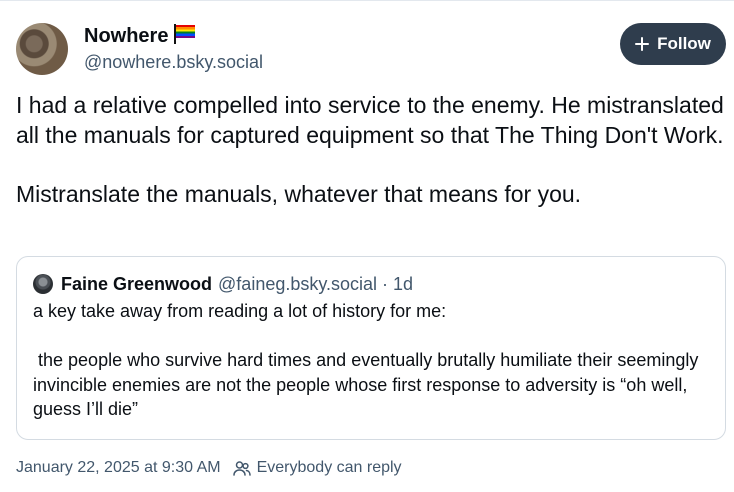 Image resolution: width=734 pixels, height=492 pixels. Describe the element at coordinates (329, 468) in the screenshot. I see `reply-setting: Everybody can reply` at that location.